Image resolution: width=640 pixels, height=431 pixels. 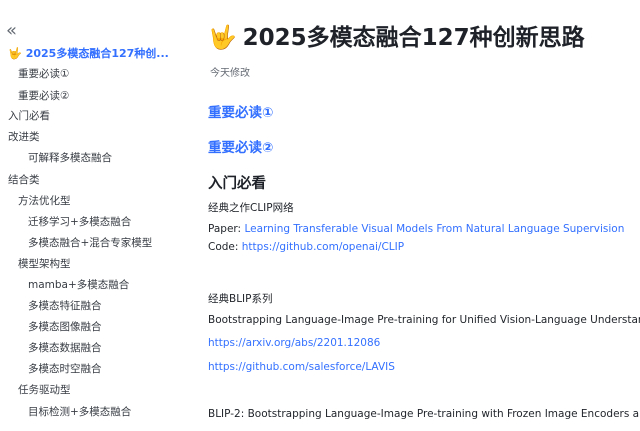 I want to click on blip-intro-text: 经典BLIP系列, so click(x=240, y=299).